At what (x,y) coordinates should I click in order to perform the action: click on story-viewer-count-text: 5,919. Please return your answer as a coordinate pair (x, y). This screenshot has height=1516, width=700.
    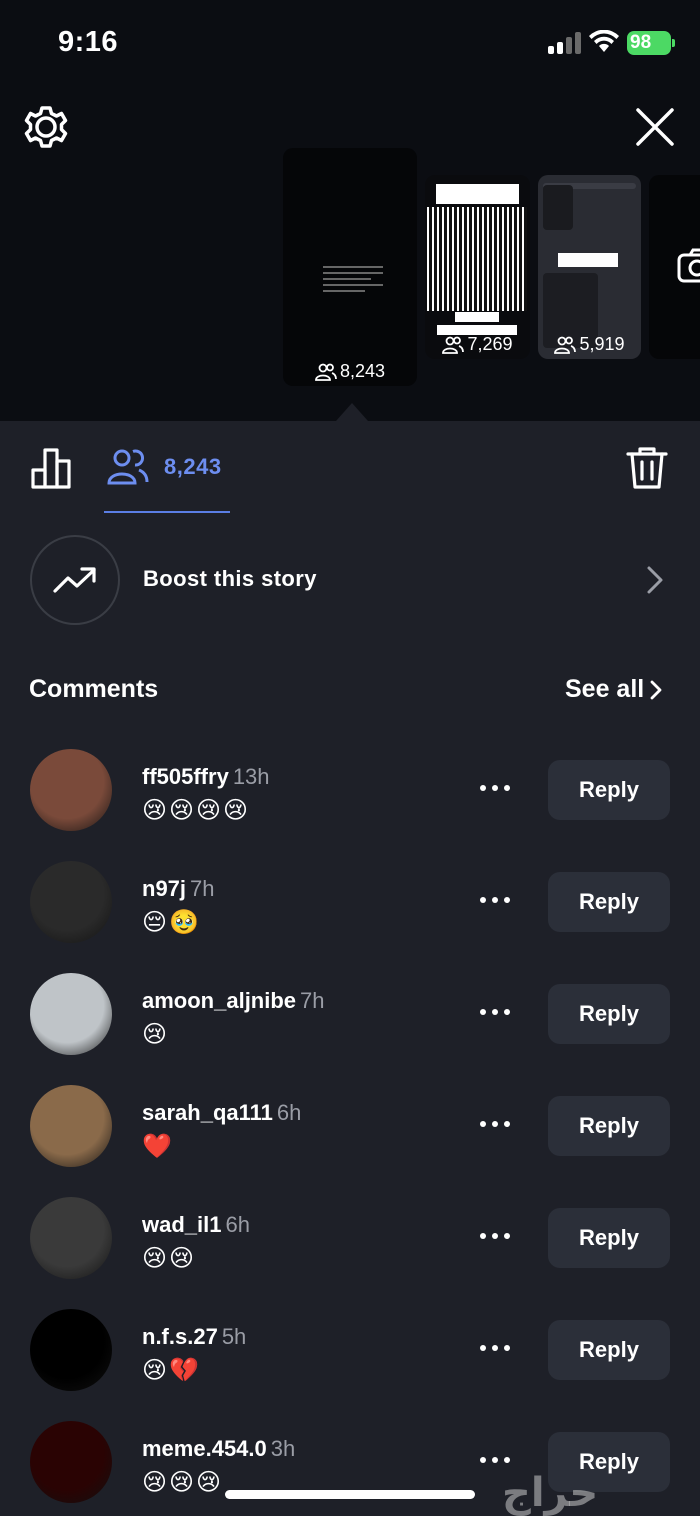
    Looking at the image, I should click on (602, 344).